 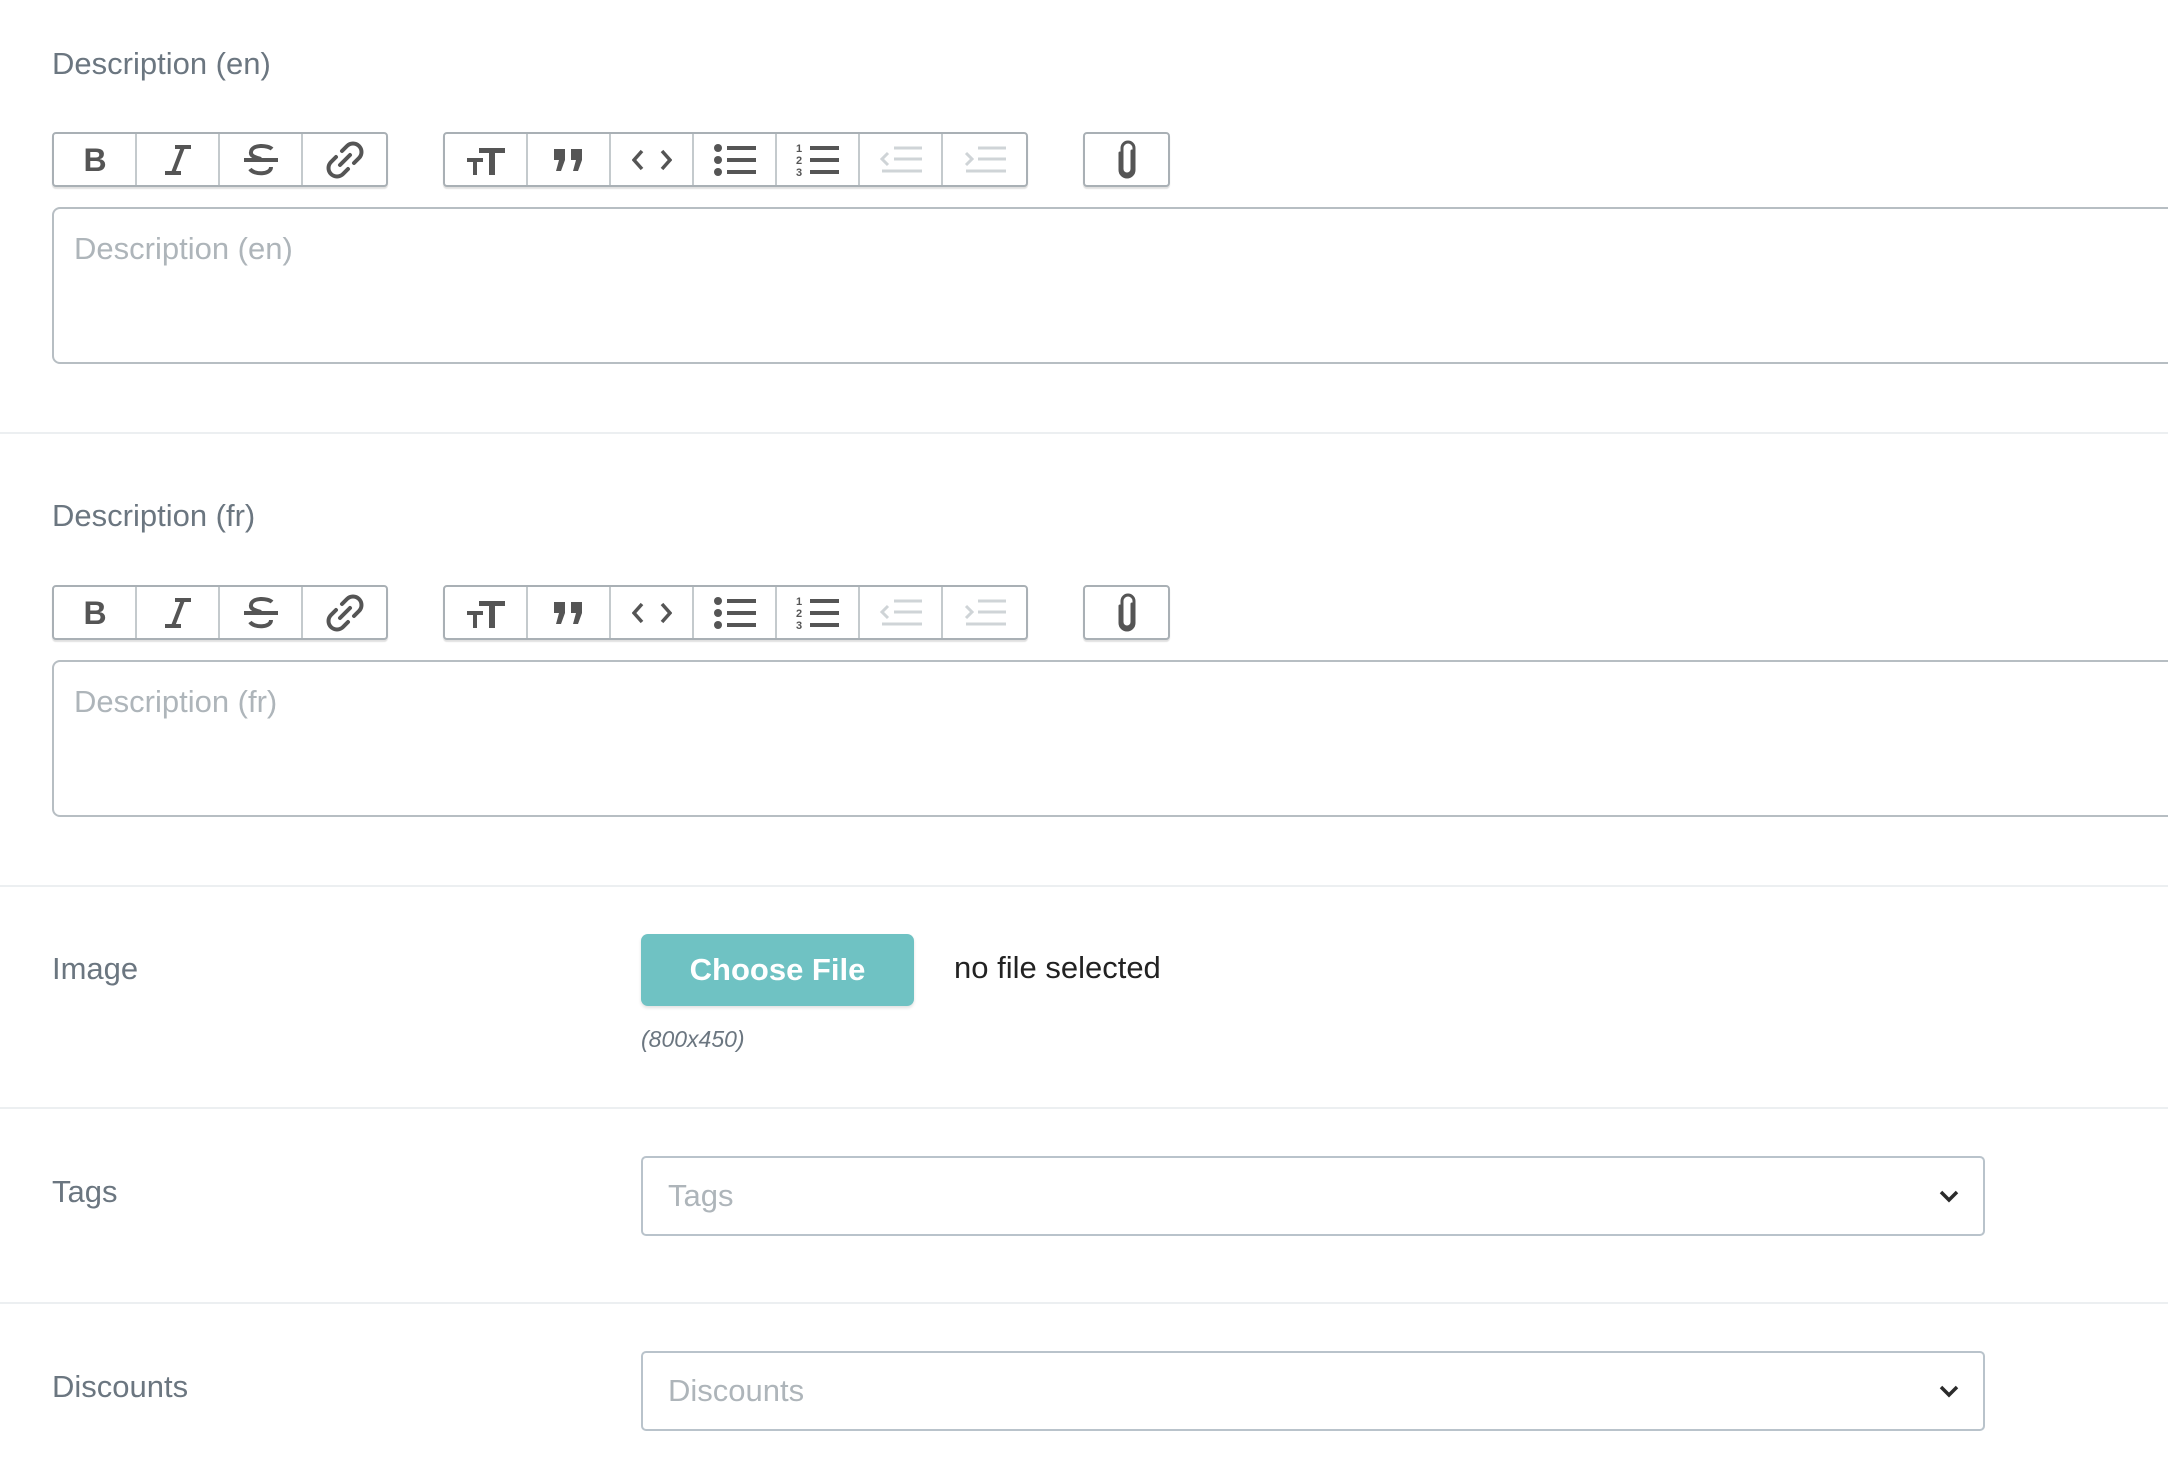 What do you see at coordinates (176, 701) in the screenshot?
I see `description-fr-placeholder: Description (fr)` at bounding box center [176, 701].